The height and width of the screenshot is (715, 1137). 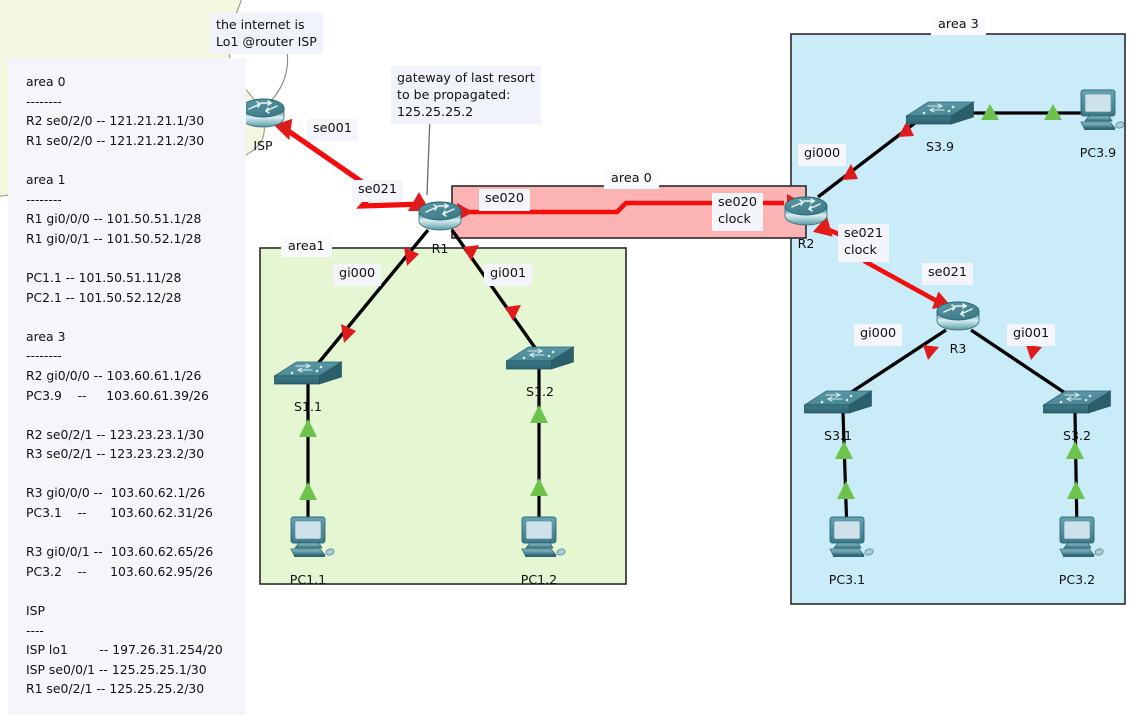 What do you see at coordinates (440, 216) in the screenshot?
I see `device-r1` at bounding box center [440, 216].